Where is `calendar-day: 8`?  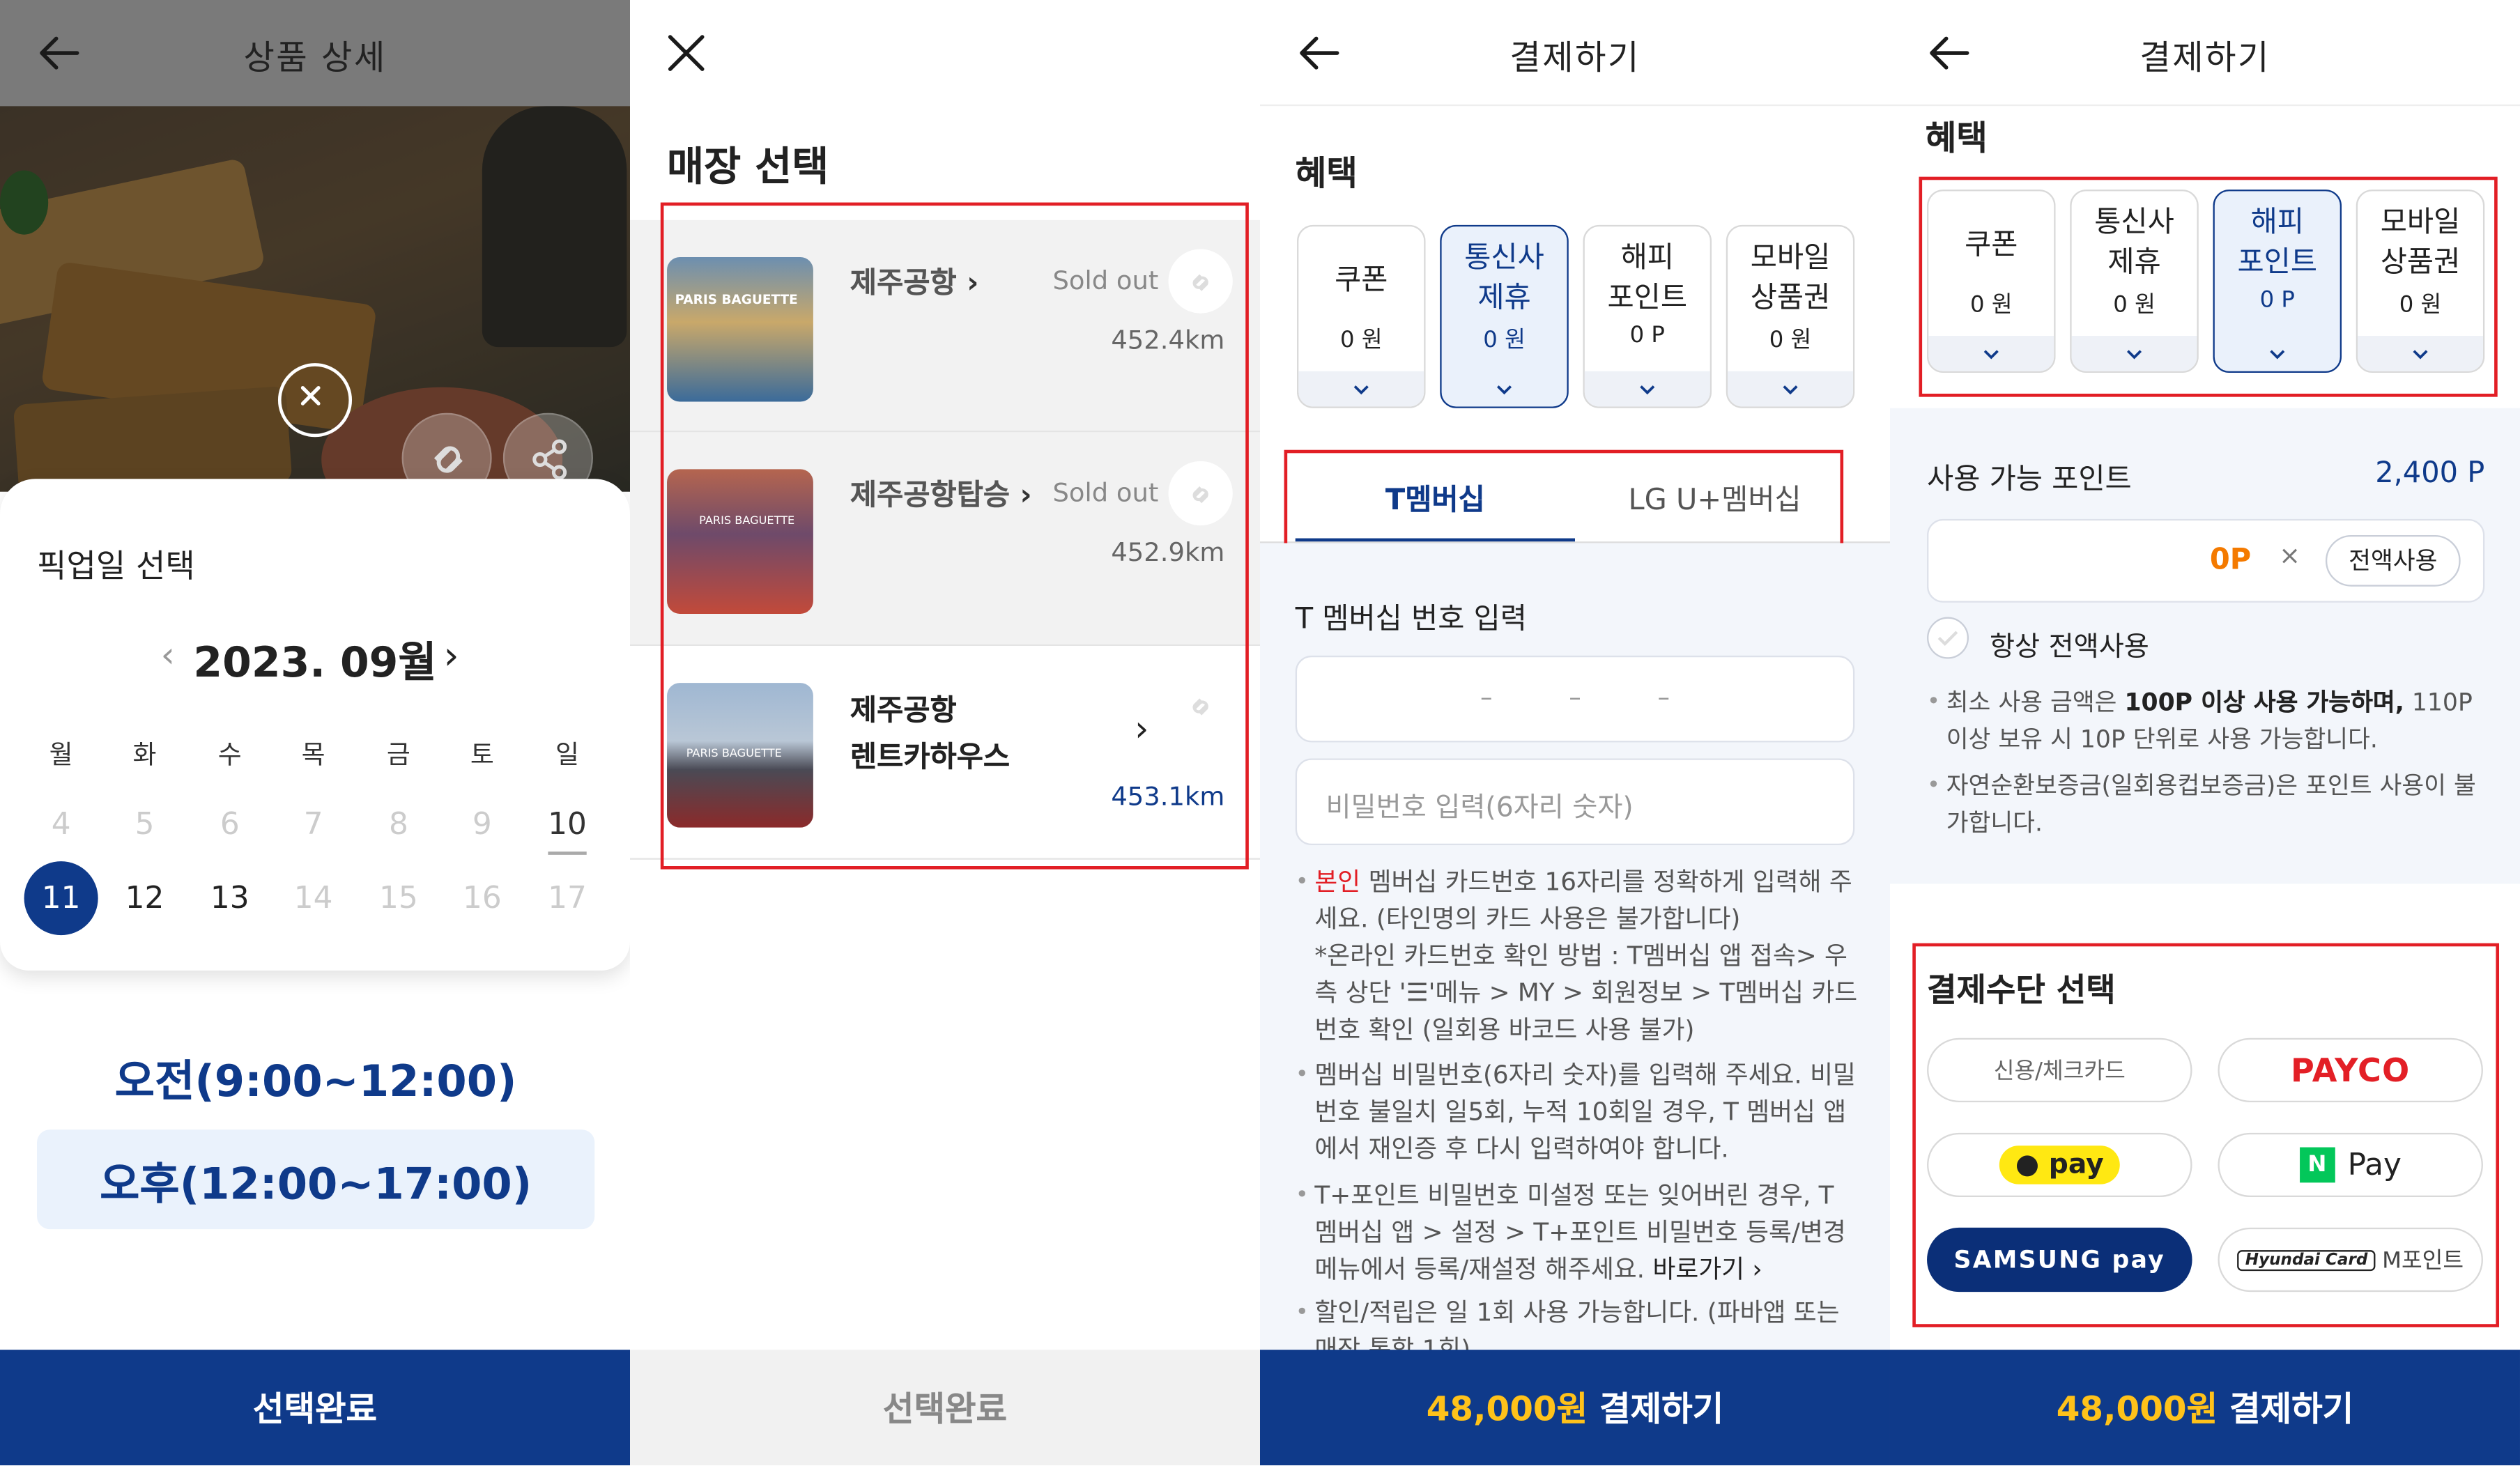 calendar-day: 8 is located at coordinates (398, 824).